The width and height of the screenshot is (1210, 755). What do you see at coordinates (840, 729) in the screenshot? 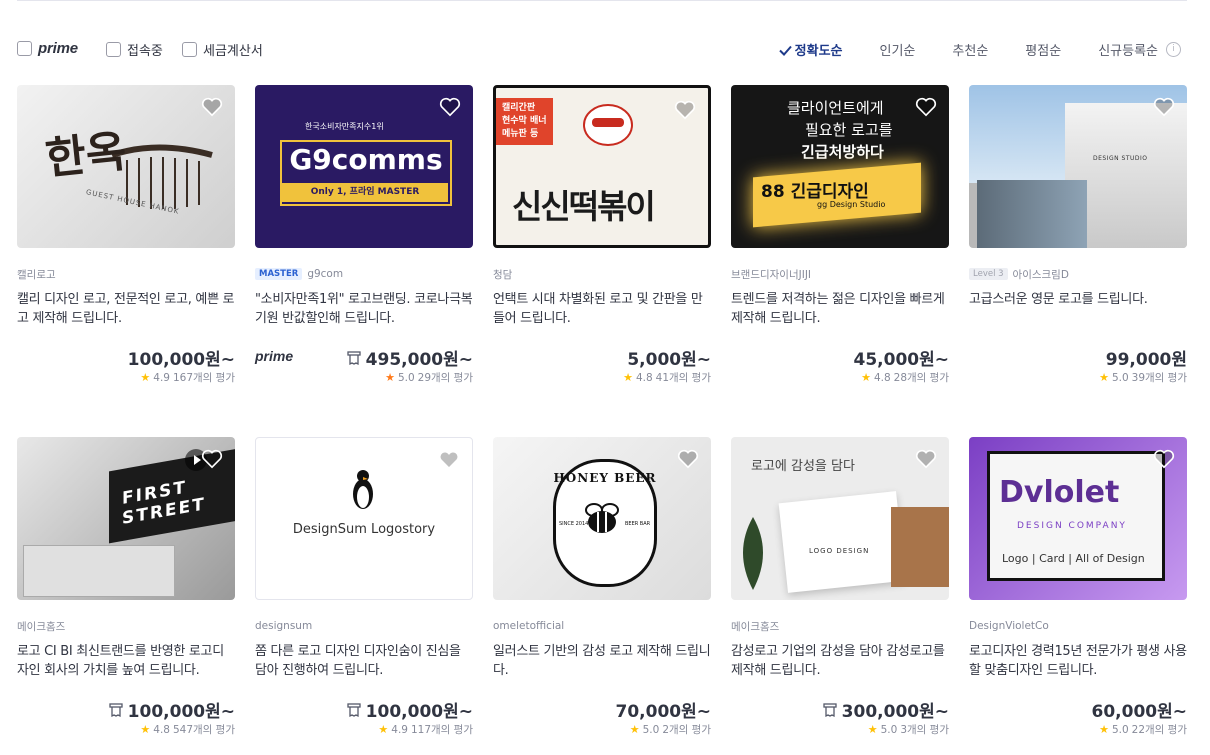
I see `rating: ★ 5.0 3개의 평가` at bounding box center [840, 729].